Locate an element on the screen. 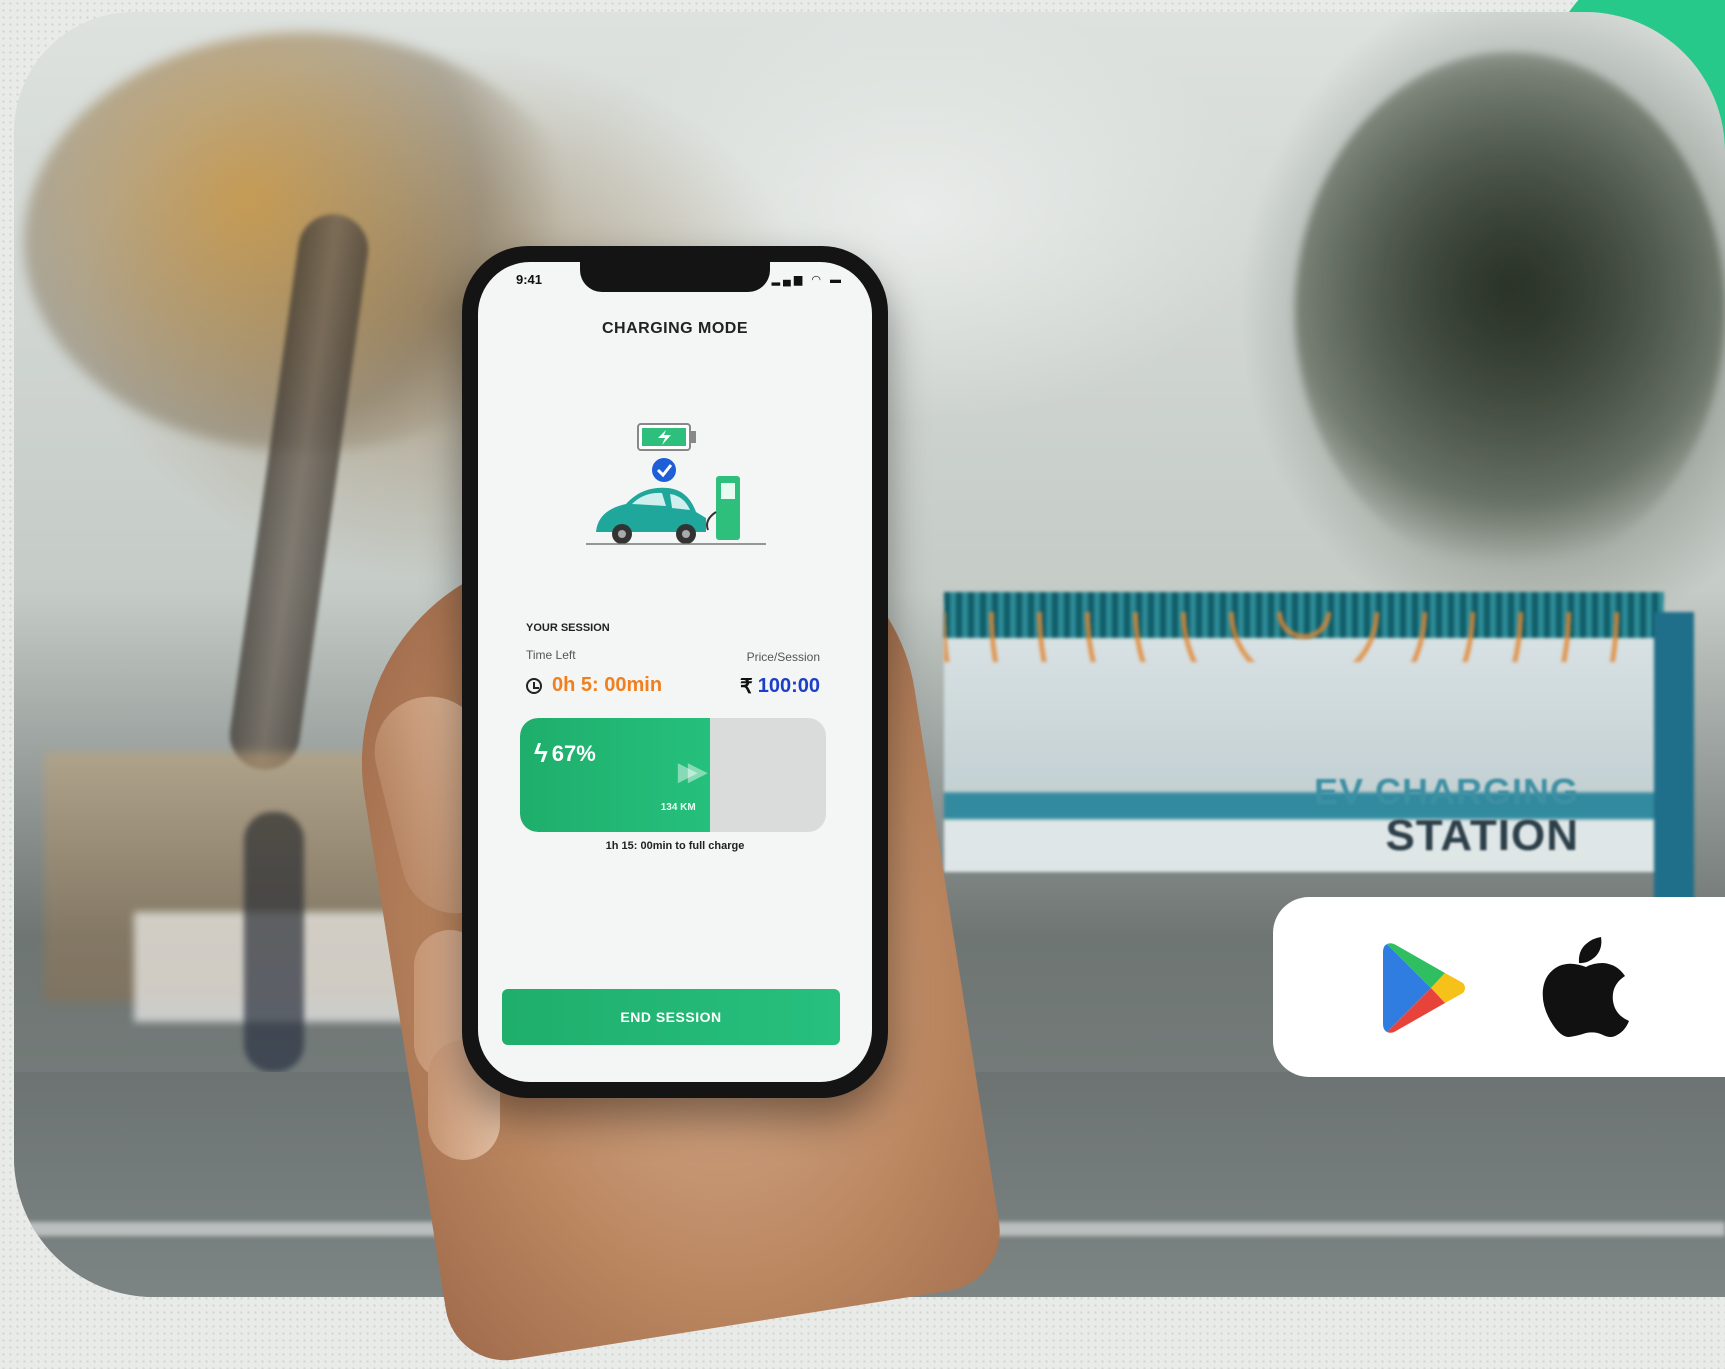  station-pillar is located at coordinates (1674, 762).